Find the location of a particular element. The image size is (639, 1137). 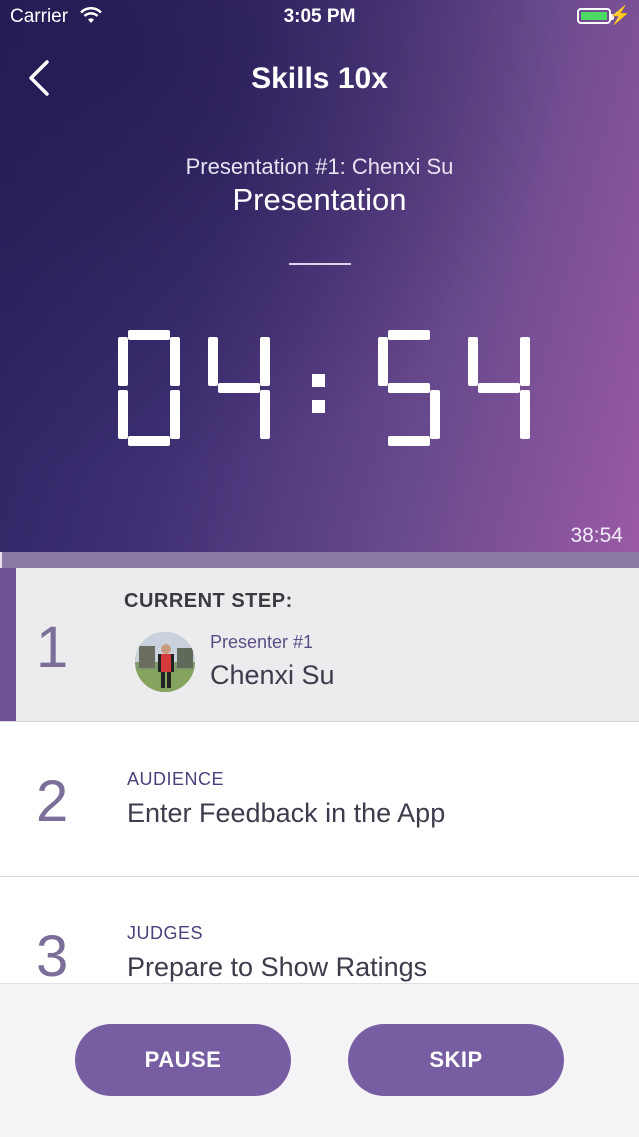

presenter-name: Chenxi Su is located at coordinates (272, 675).